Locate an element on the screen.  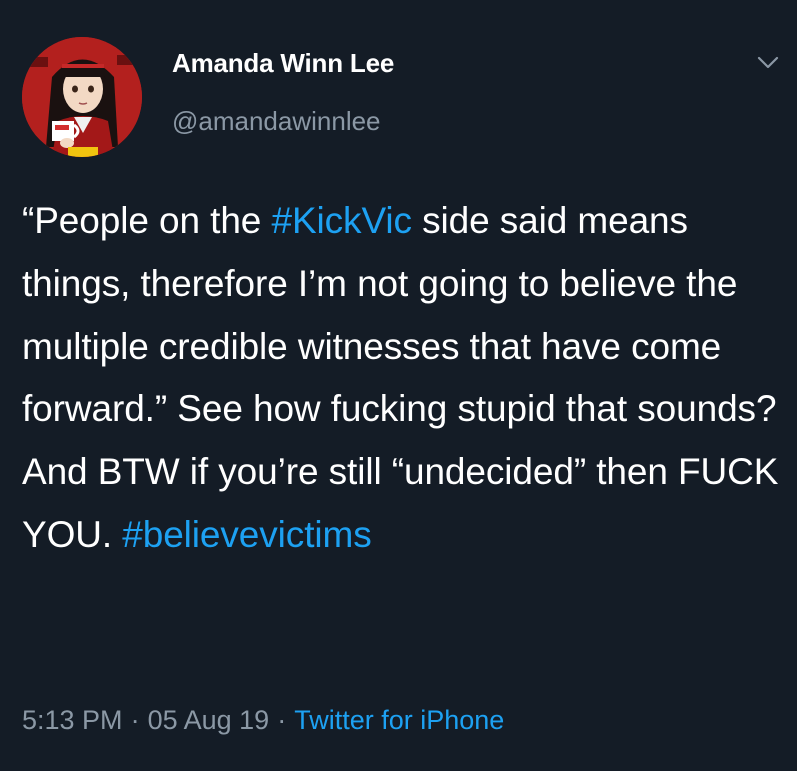
chevron-down-icon is located at coordinates (768, 63).